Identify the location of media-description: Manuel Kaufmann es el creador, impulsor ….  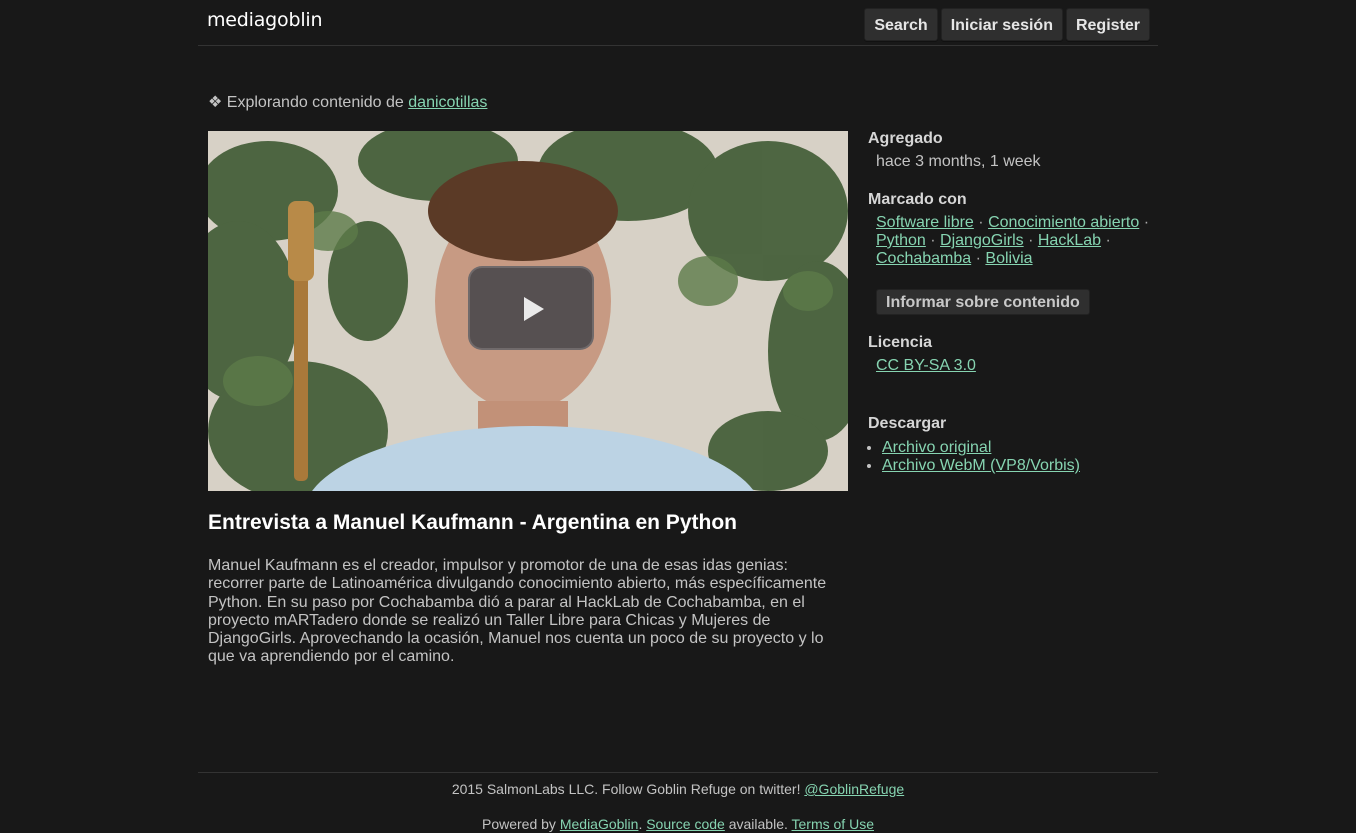
(517, 611).